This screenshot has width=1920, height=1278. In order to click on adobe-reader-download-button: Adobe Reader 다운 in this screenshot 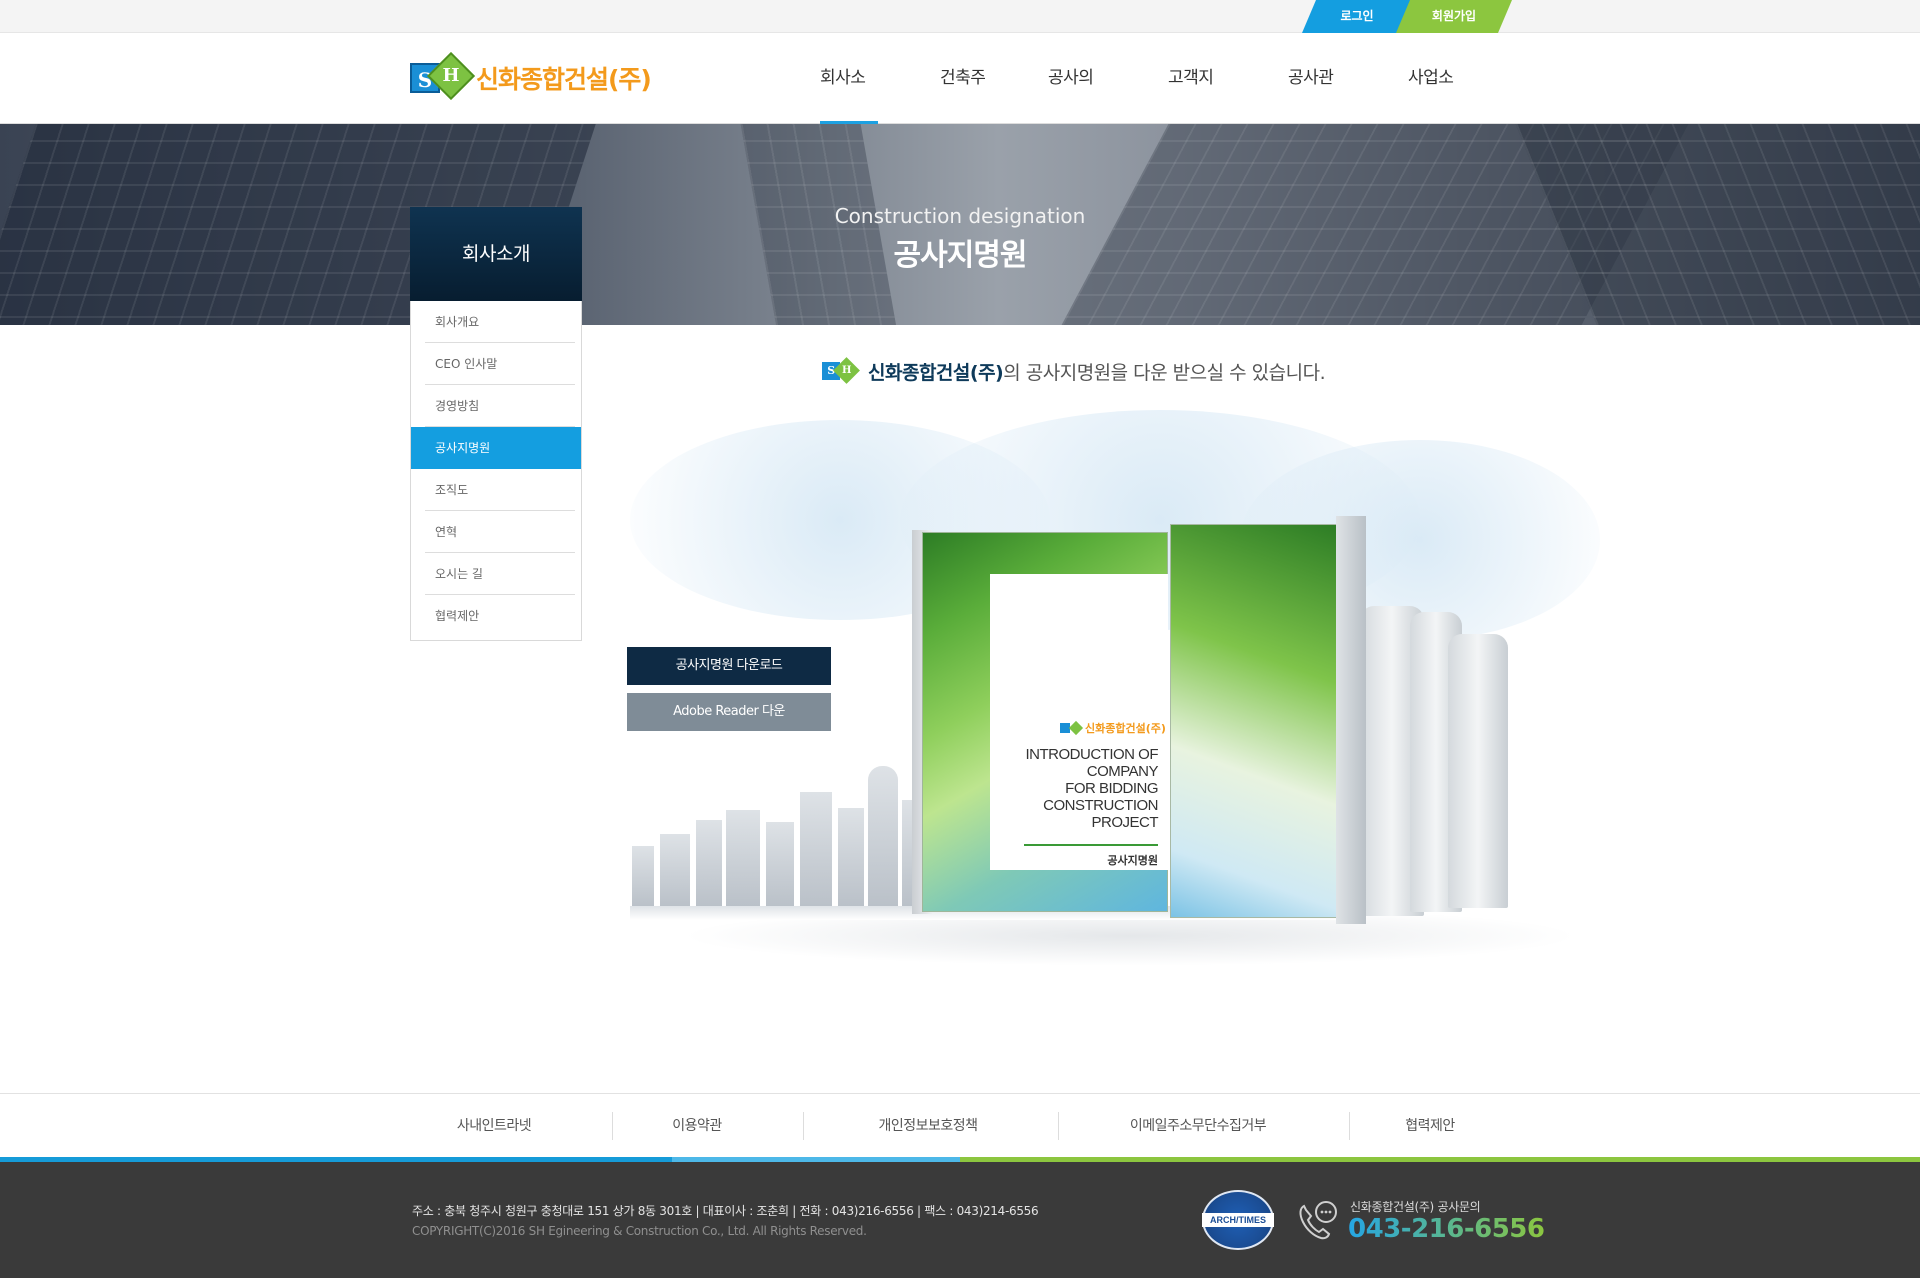, I will do `click(729, 712)`.